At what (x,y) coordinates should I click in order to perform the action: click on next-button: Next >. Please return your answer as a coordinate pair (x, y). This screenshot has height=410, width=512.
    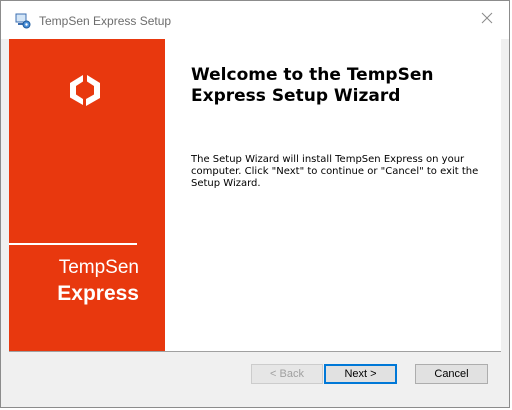
    Looking at the image, I should click on (360, 374).